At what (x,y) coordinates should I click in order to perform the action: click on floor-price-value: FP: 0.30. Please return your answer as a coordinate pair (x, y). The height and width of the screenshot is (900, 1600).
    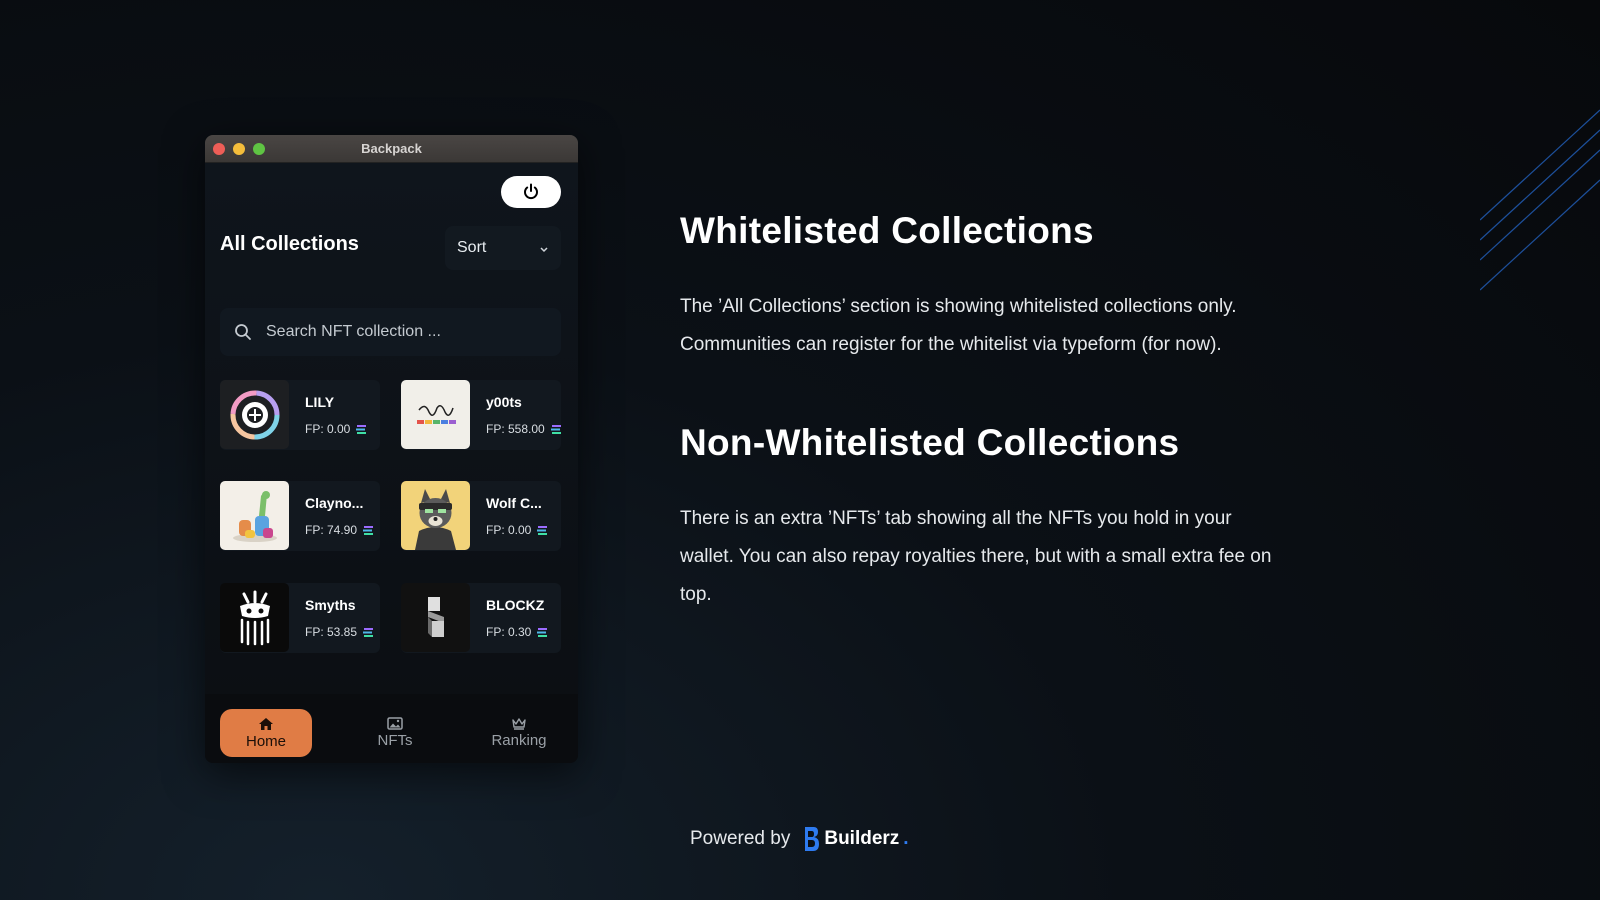
    Looking at the image, I should click on (509, 632).